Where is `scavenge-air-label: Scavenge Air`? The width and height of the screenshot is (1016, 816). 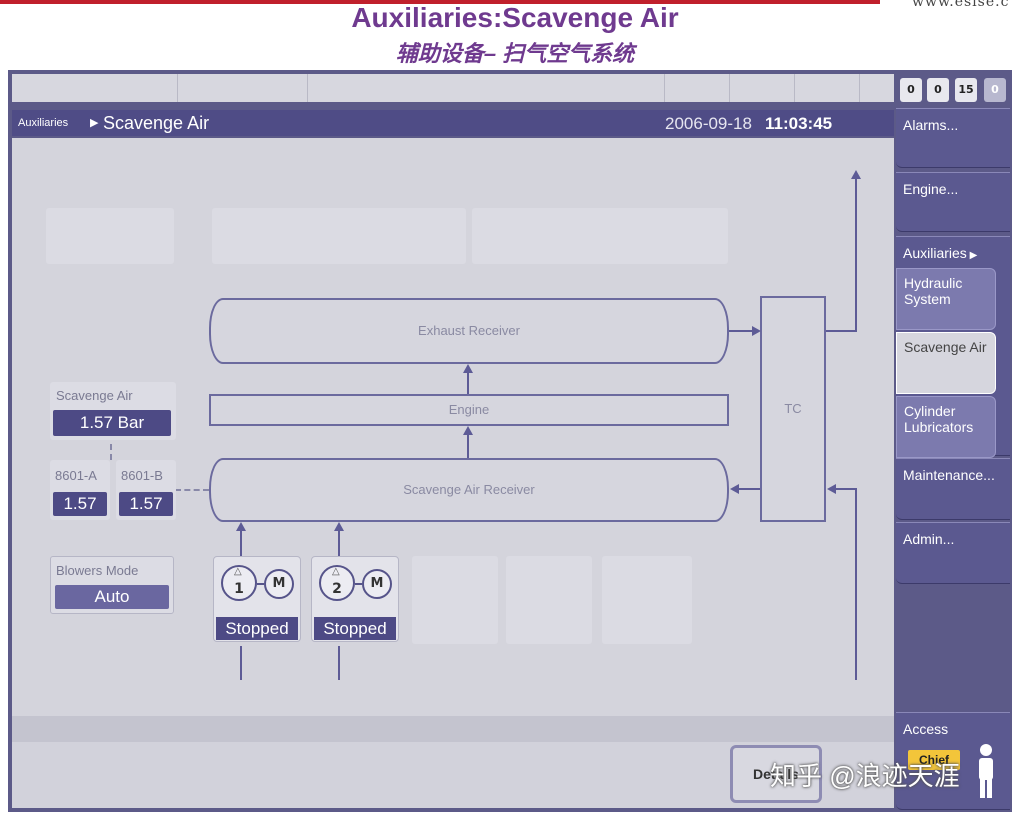
scavenge-air-label: Scavenge Air is located at coordinates (94, 395).